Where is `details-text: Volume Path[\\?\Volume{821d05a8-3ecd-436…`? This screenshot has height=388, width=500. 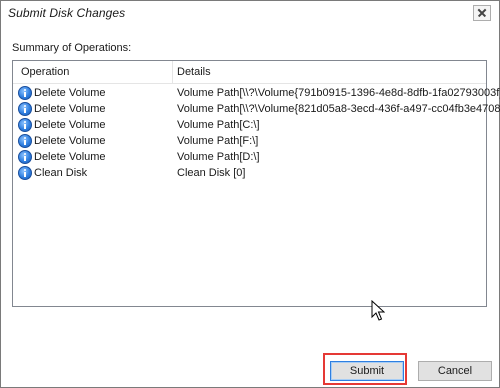 details-text: Volume Path[\\?\Volume{821d05a8-3ecd-436… is located at coordinates (338, 109).